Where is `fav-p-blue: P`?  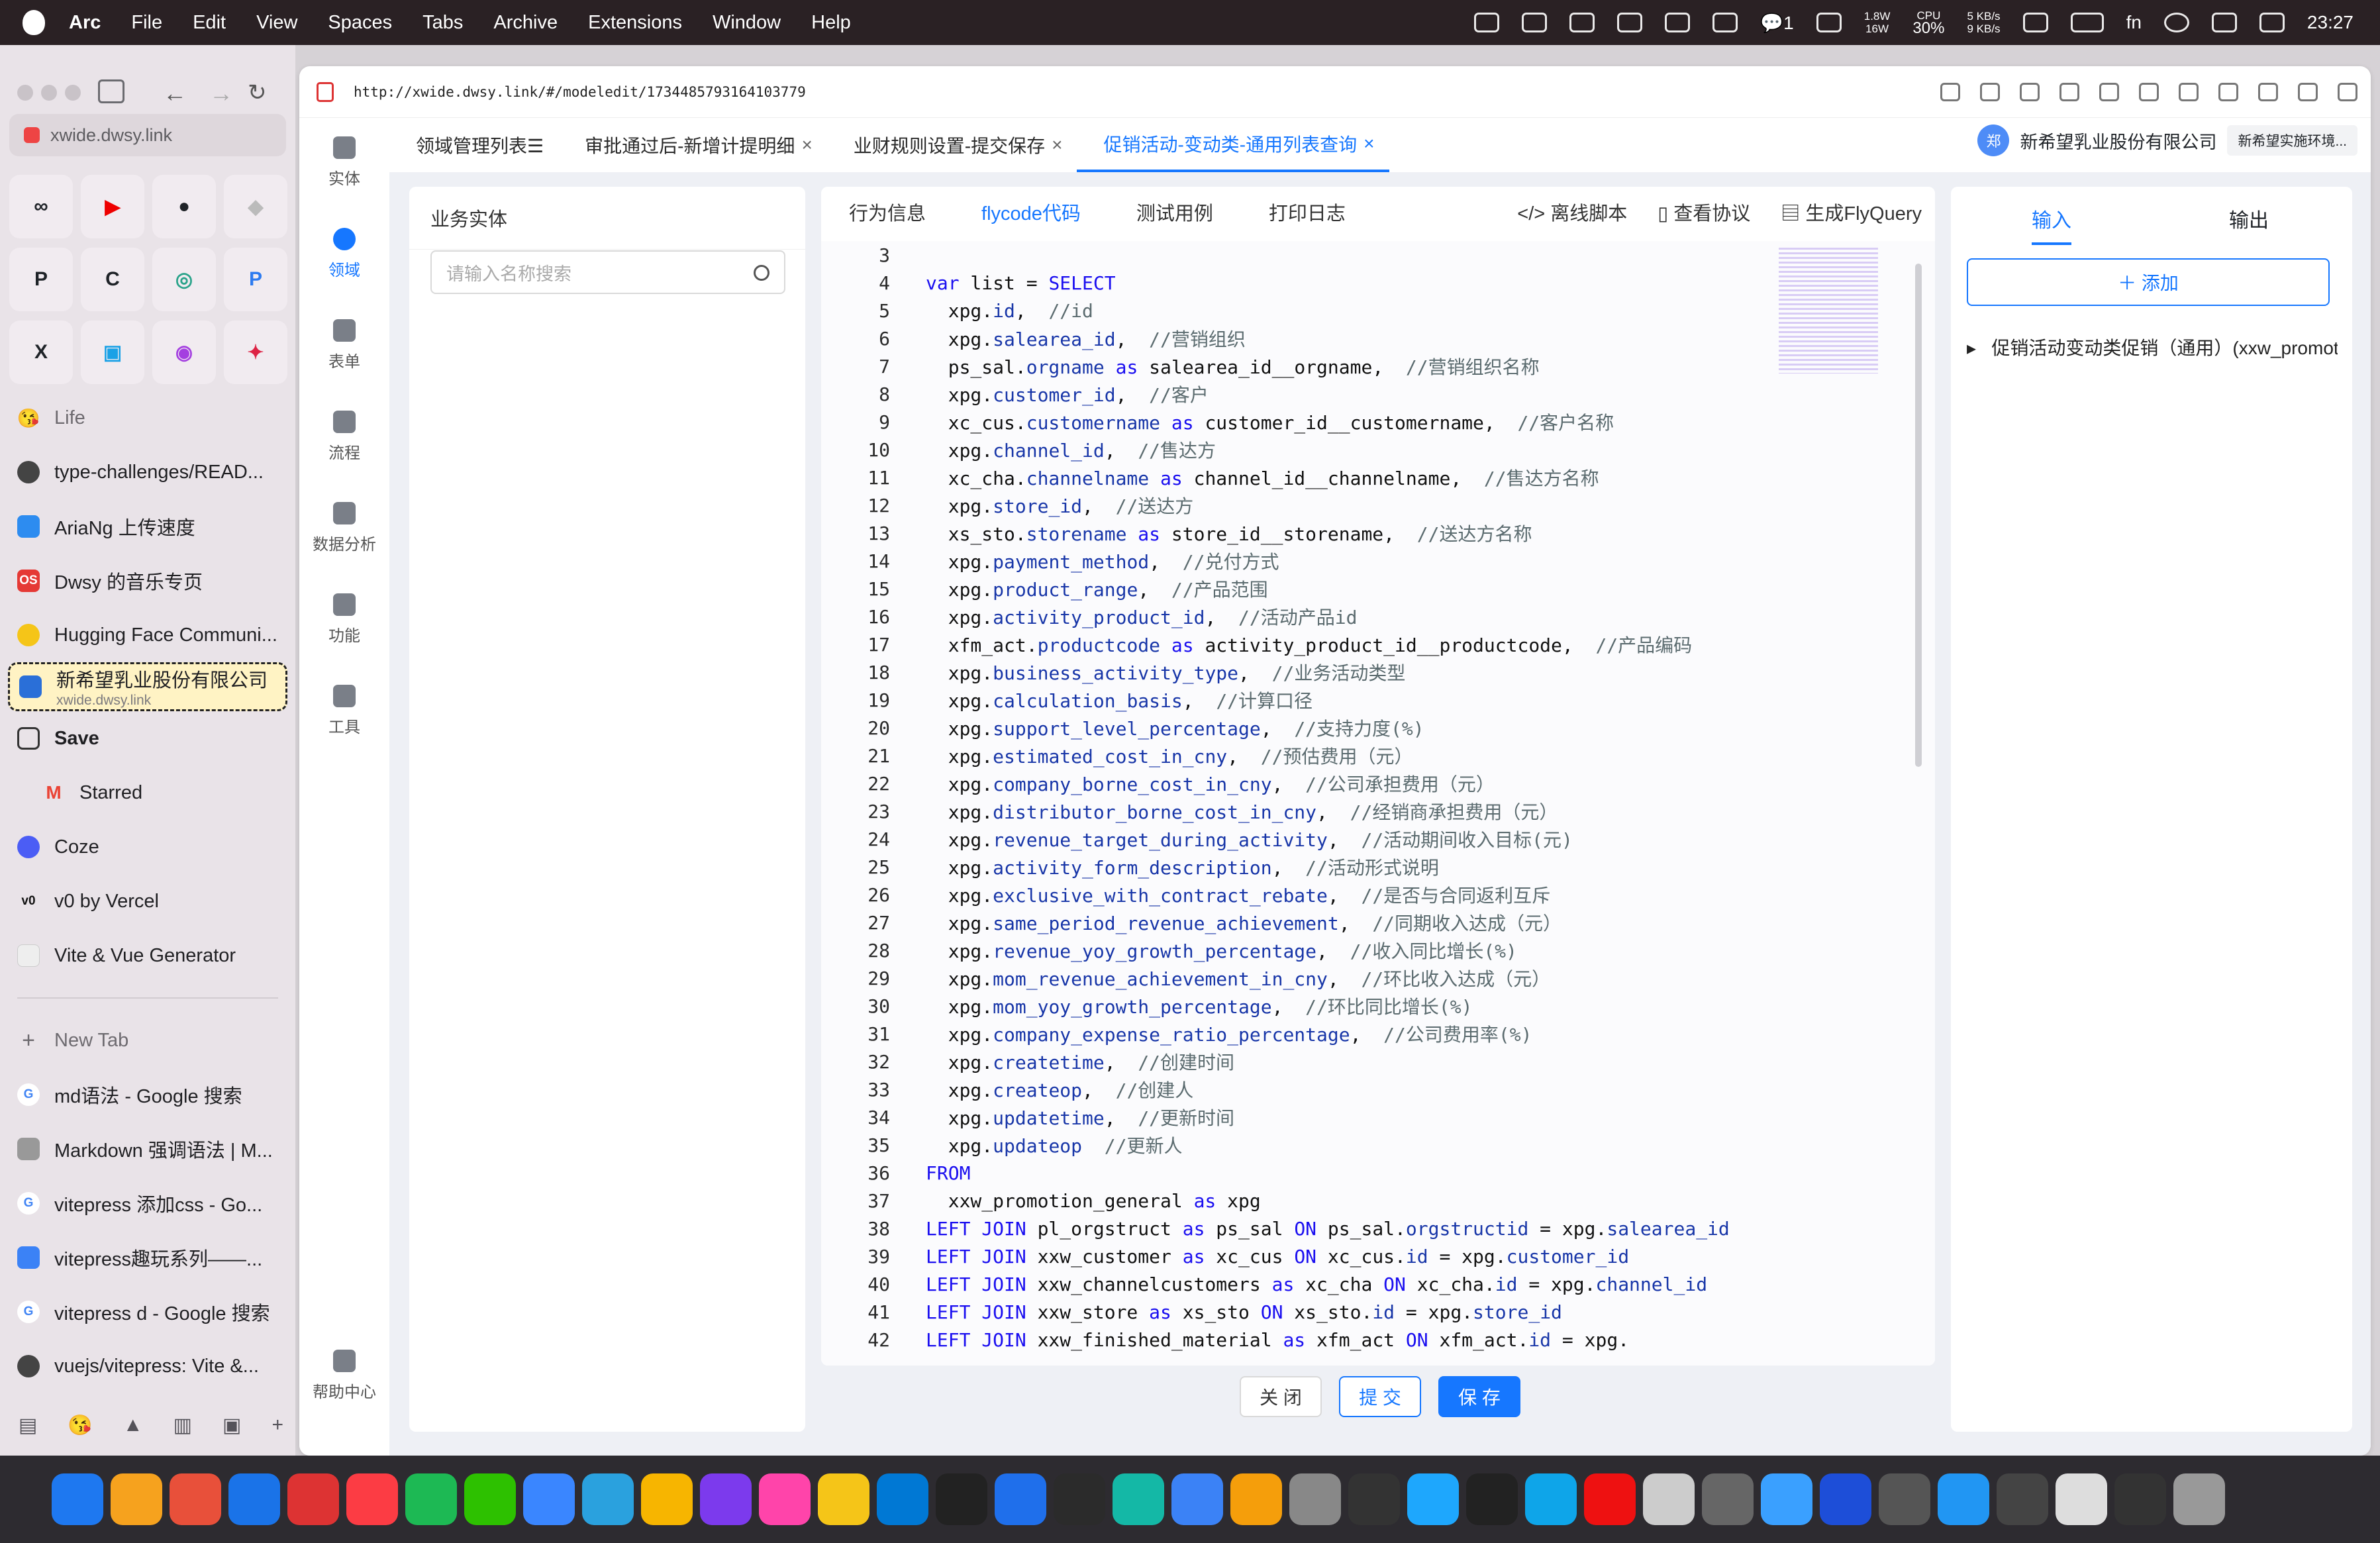
fav-p-blue: P is located at coordinates (255, 279).